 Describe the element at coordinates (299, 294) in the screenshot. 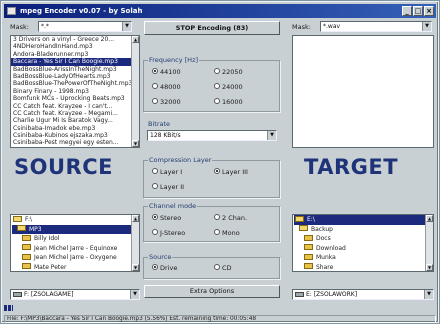

I see `drive-icon` at that location.